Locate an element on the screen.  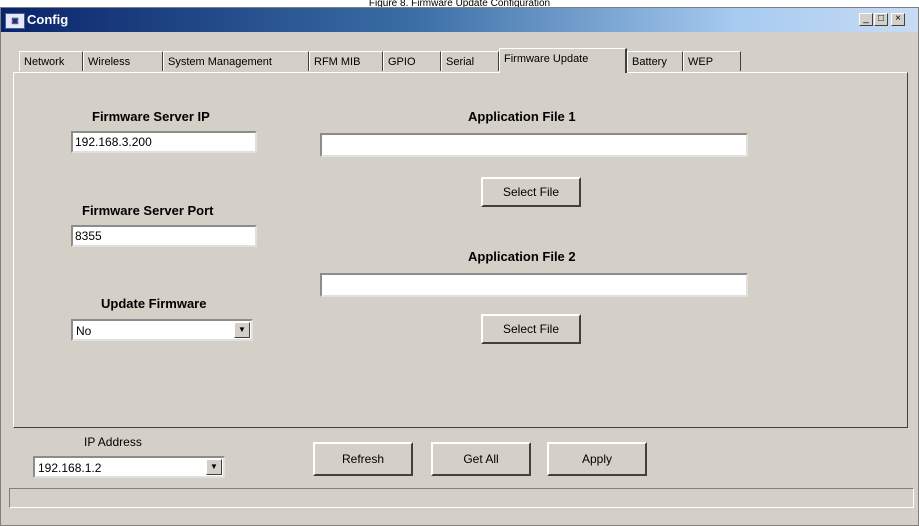
ip-address-label: IP Address is located at coordinates (113, 442).